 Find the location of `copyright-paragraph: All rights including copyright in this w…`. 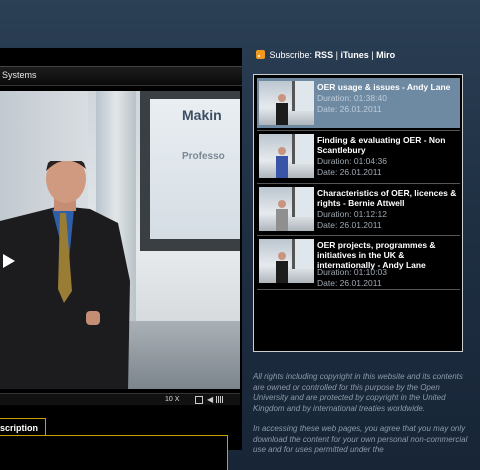

copyright-paragraph: All rights including copyright in this w… is located at coordinates (358, 392).